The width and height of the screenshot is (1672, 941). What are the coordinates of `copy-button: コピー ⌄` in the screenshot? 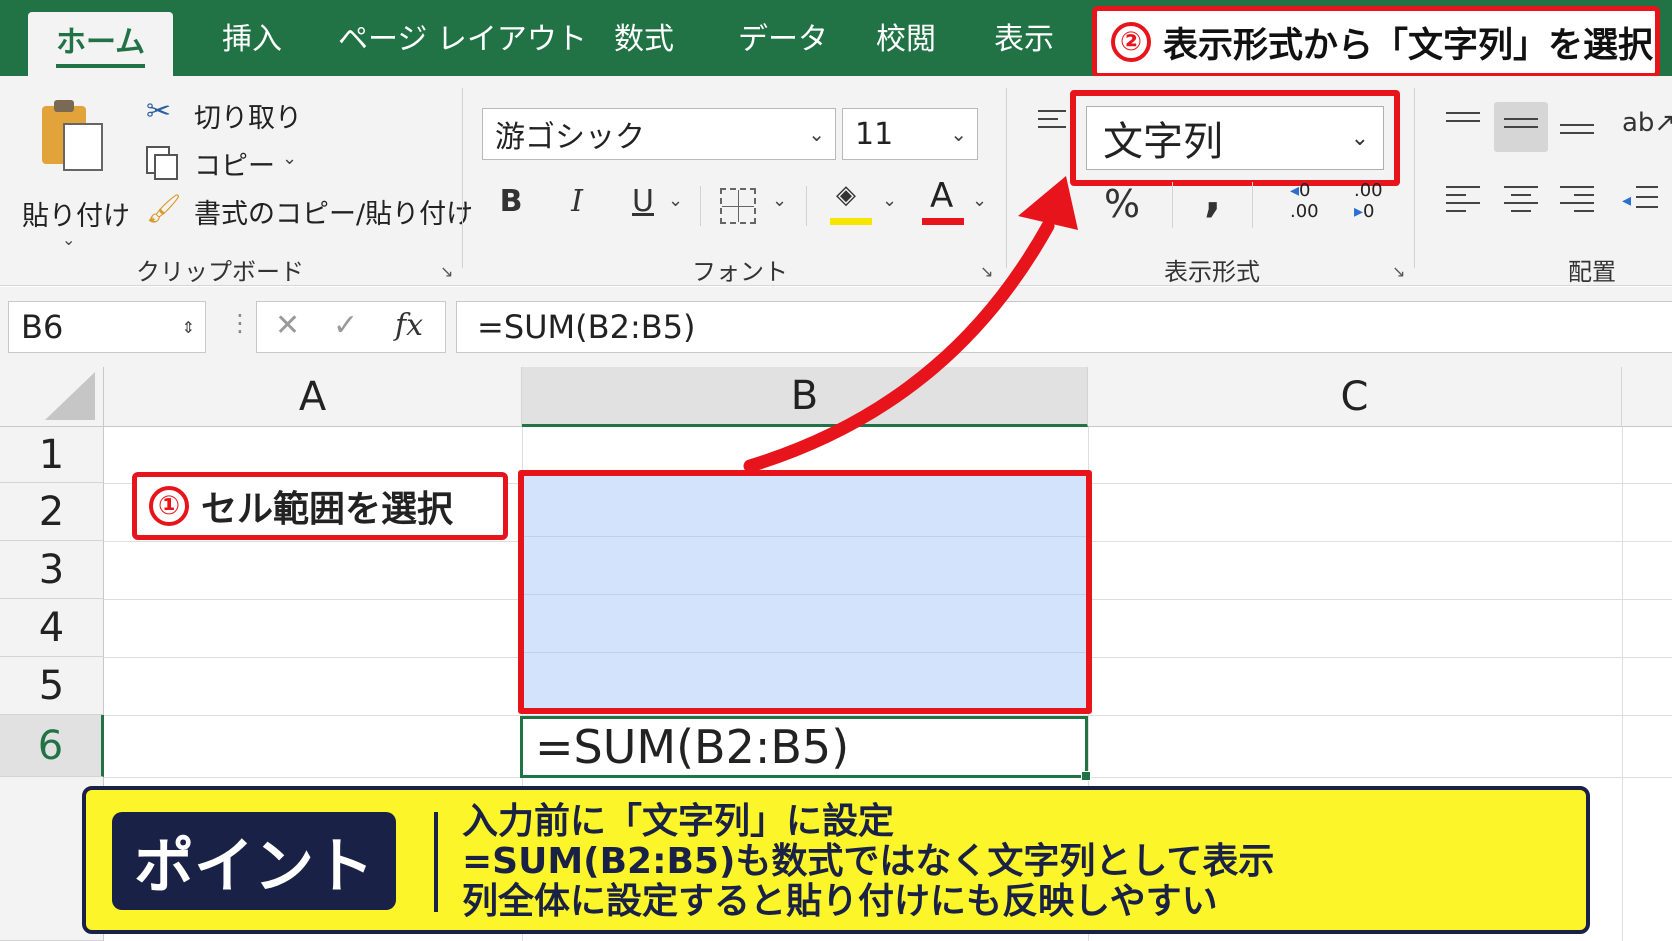 It's located at (226, 163).